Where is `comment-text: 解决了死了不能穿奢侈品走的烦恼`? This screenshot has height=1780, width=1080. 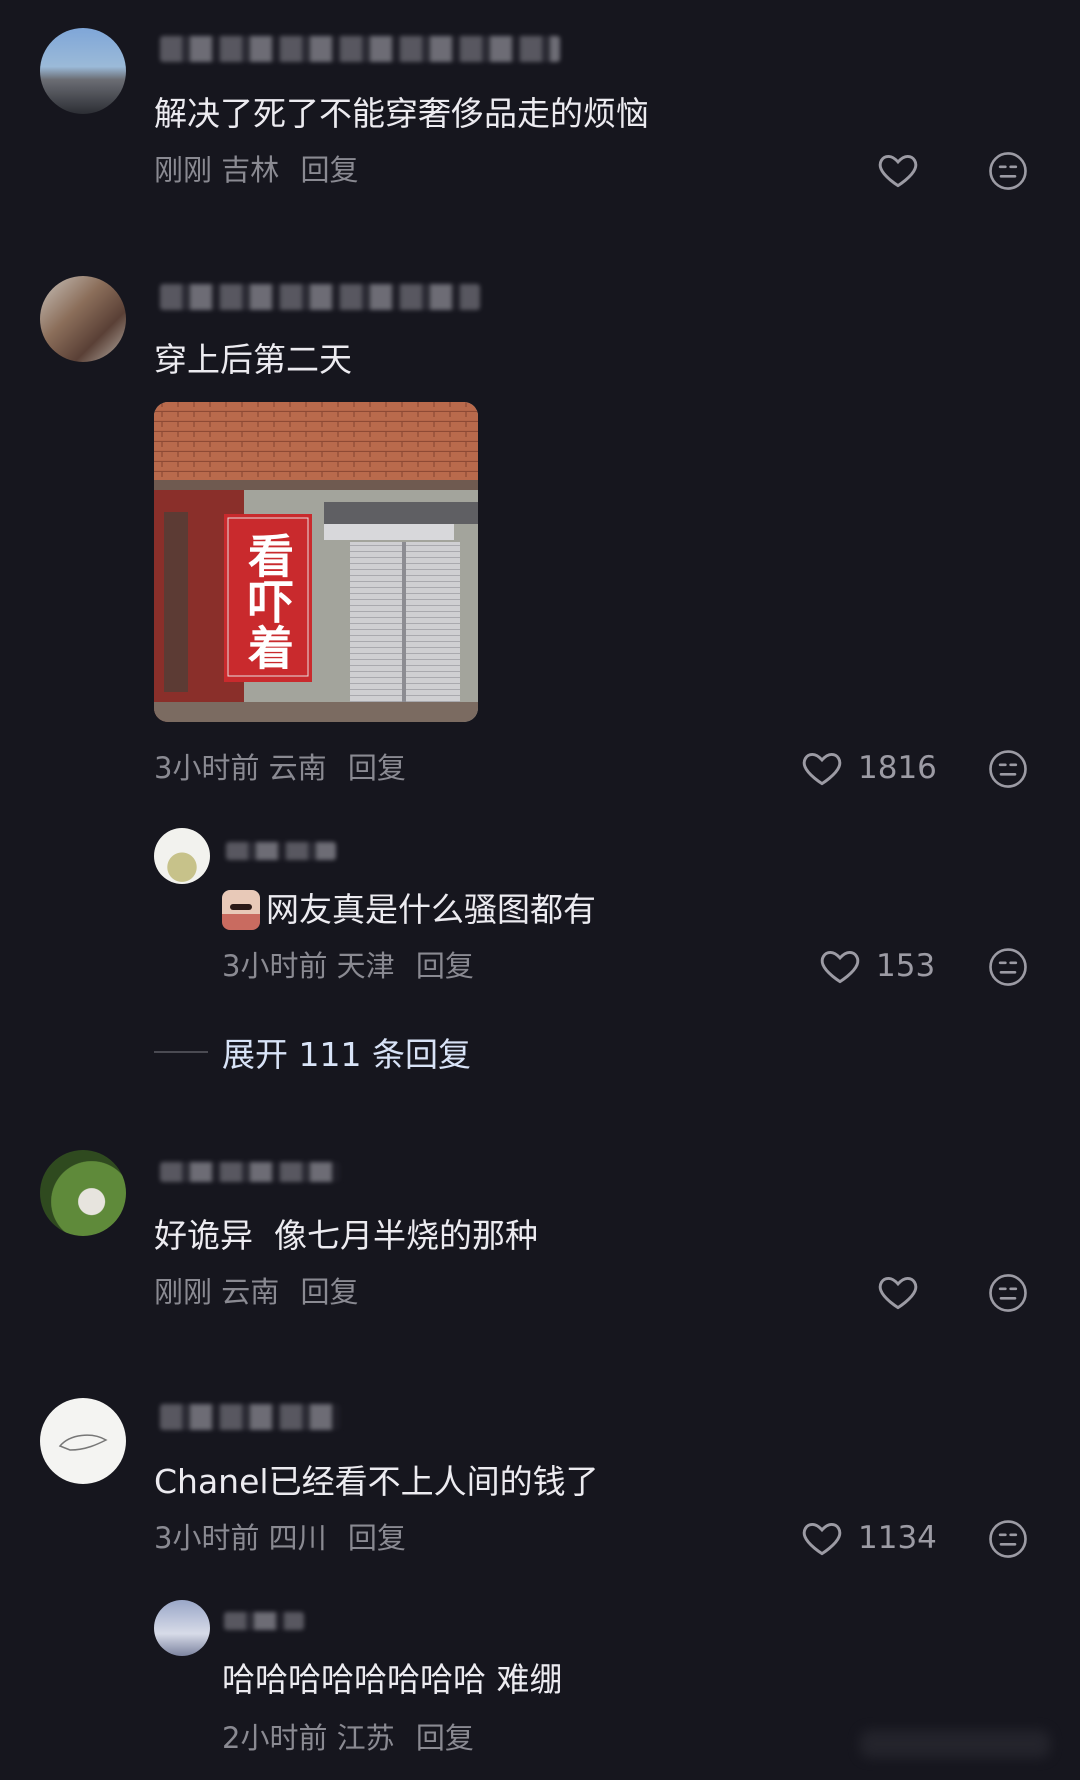
comment-text: 解决了死了不能穿奢侈品走的烦恼 is located at coordinates (401, 113).